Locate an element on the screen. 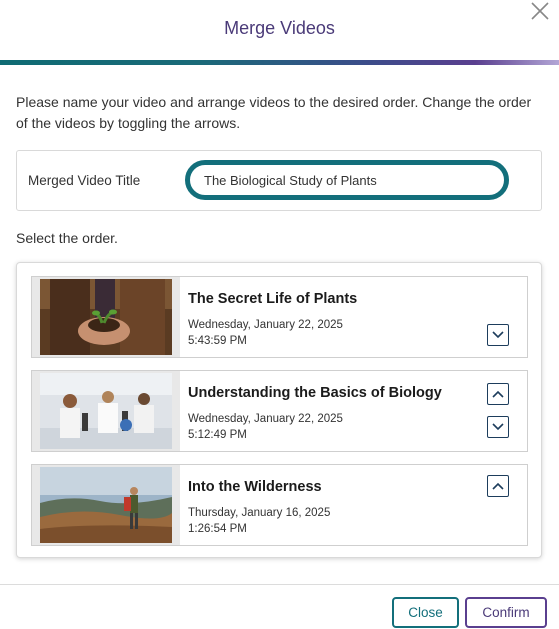 The image size is (559, 629). close-button: Close is located at coordinates (425, 612).